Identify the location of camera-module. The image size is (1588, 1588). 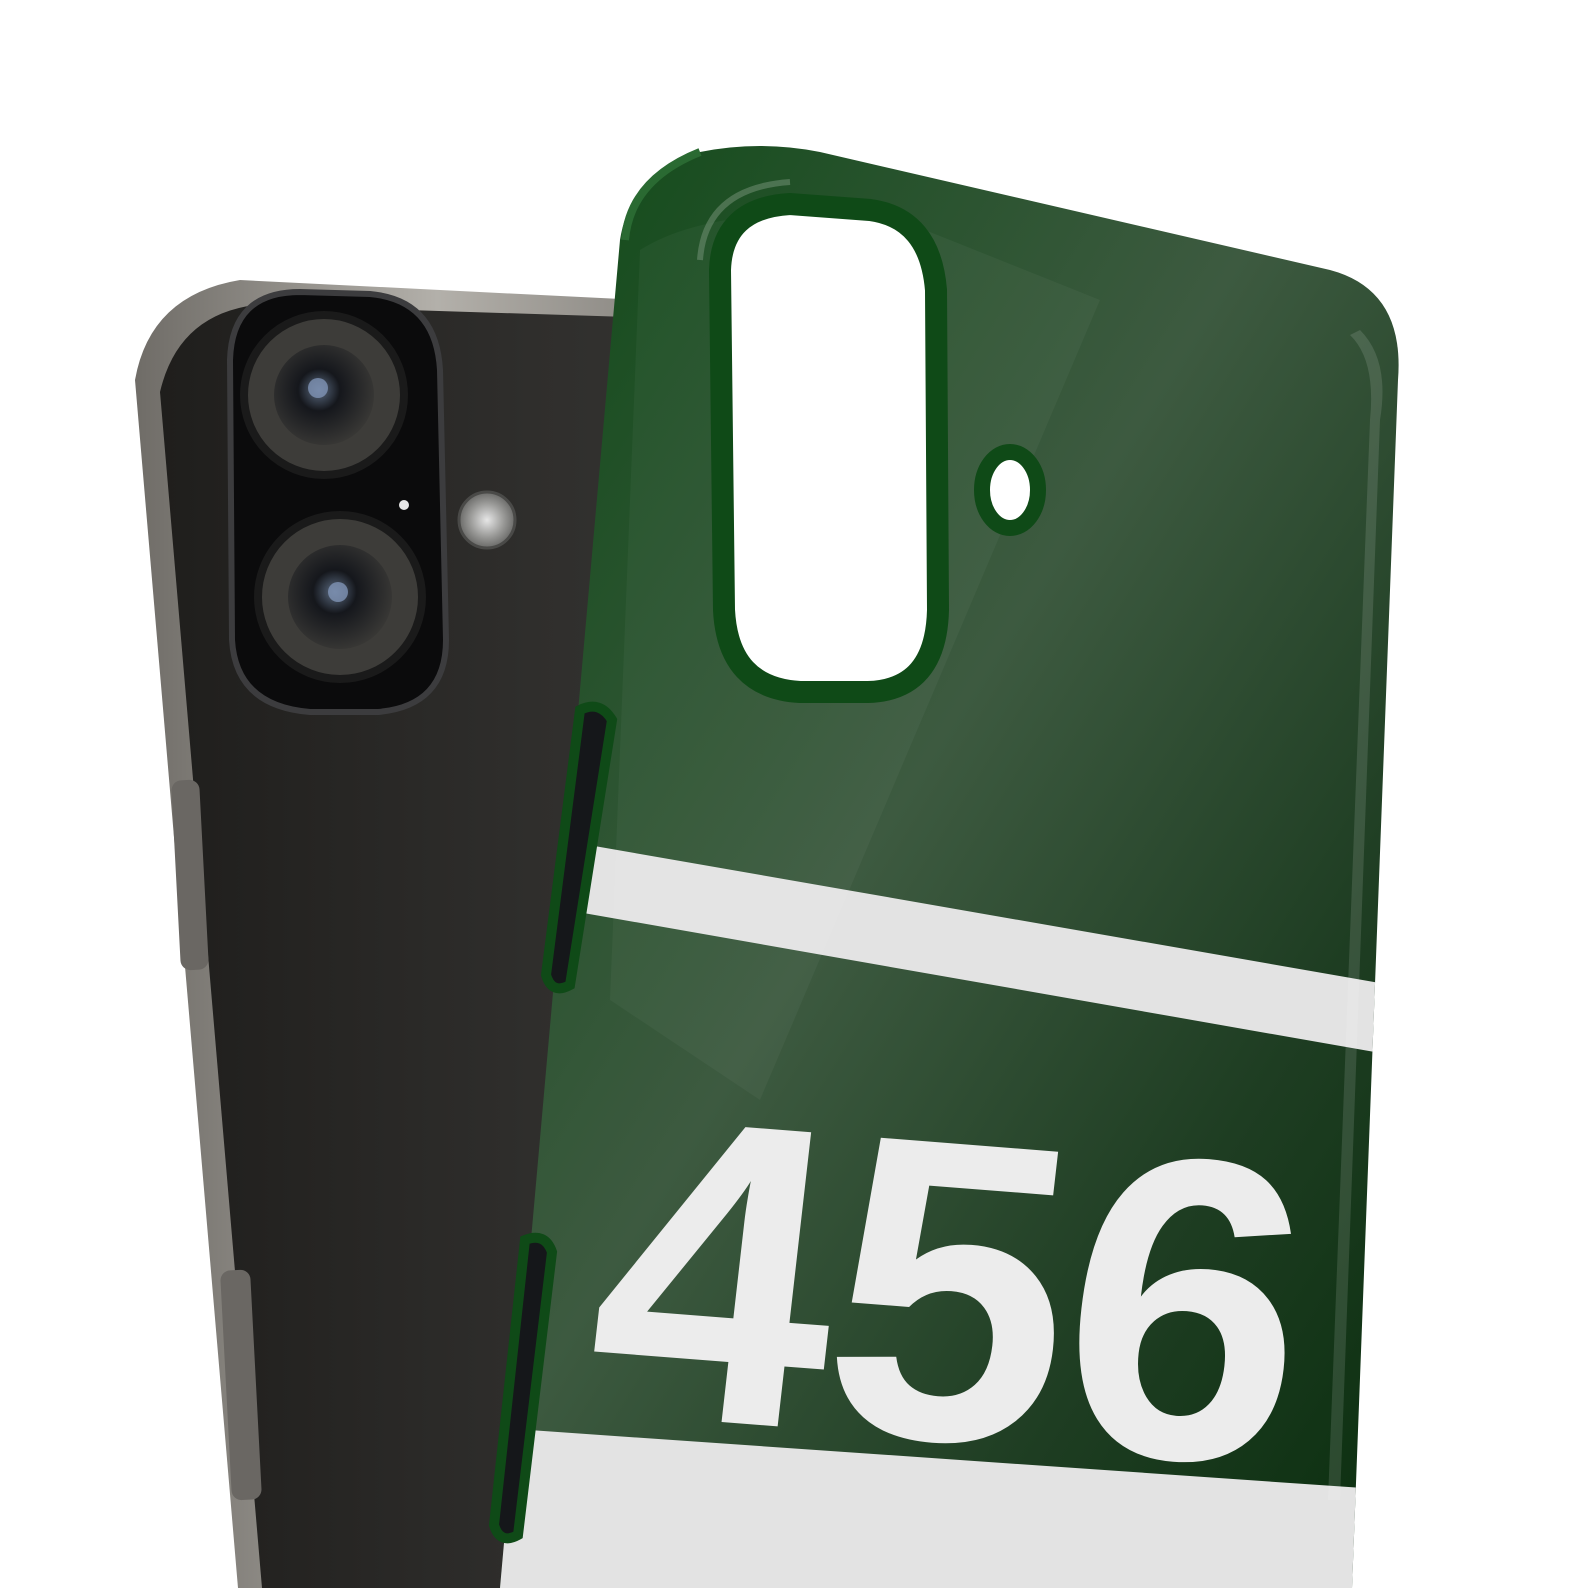
(338, 501).